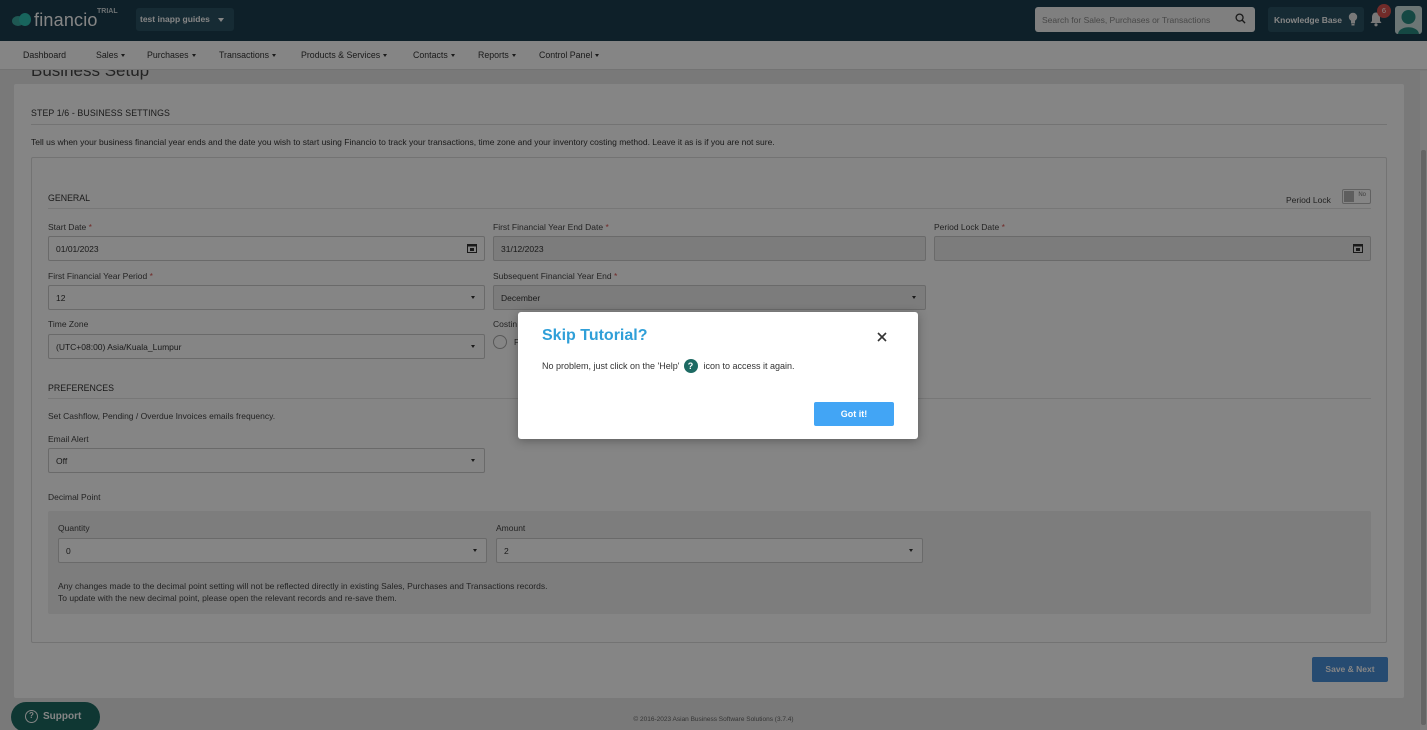 This screenshot has height=730, width=1427. I want to click on dialog-text-after: icon to access it again., so click(749, 366).